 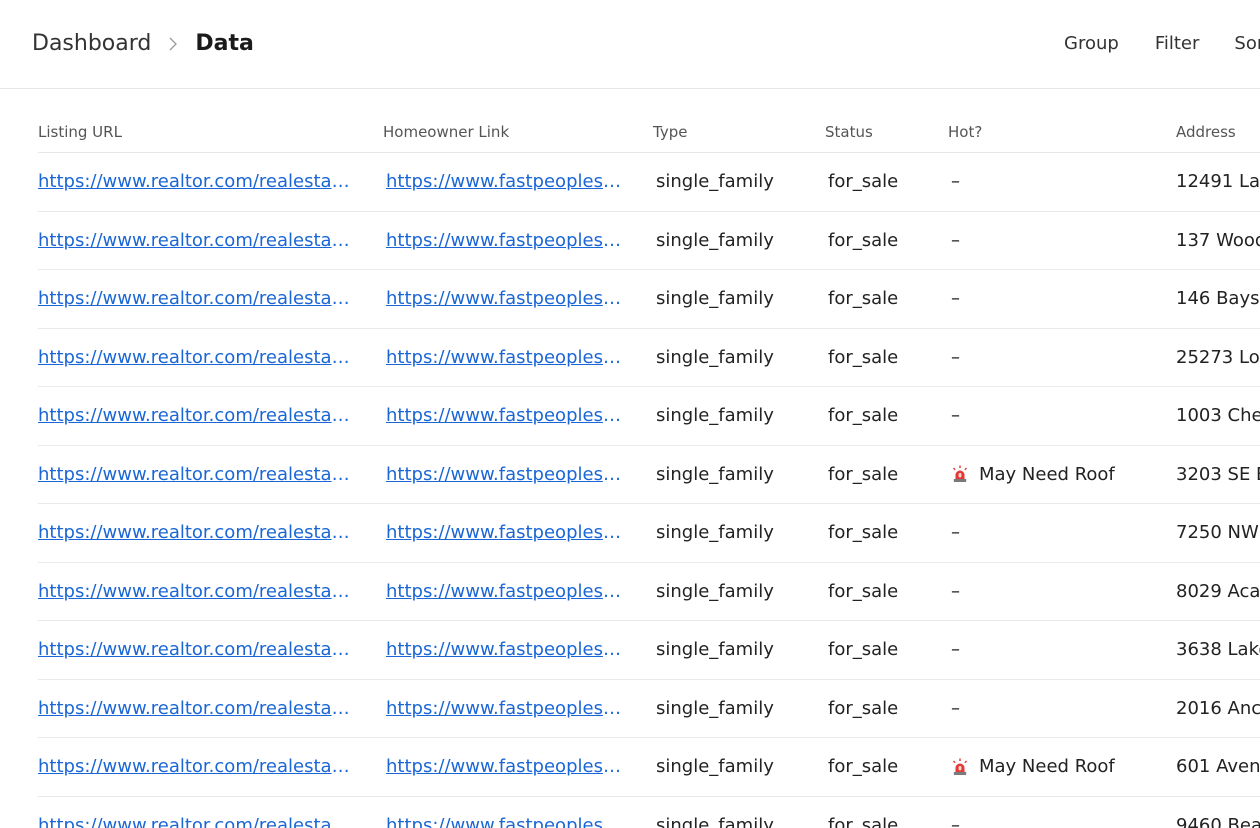 What do you see at coordinates (1218, 650) in the screenshot?
I see `address-value: 3638 Lake` at bounding box center [1218, 650].